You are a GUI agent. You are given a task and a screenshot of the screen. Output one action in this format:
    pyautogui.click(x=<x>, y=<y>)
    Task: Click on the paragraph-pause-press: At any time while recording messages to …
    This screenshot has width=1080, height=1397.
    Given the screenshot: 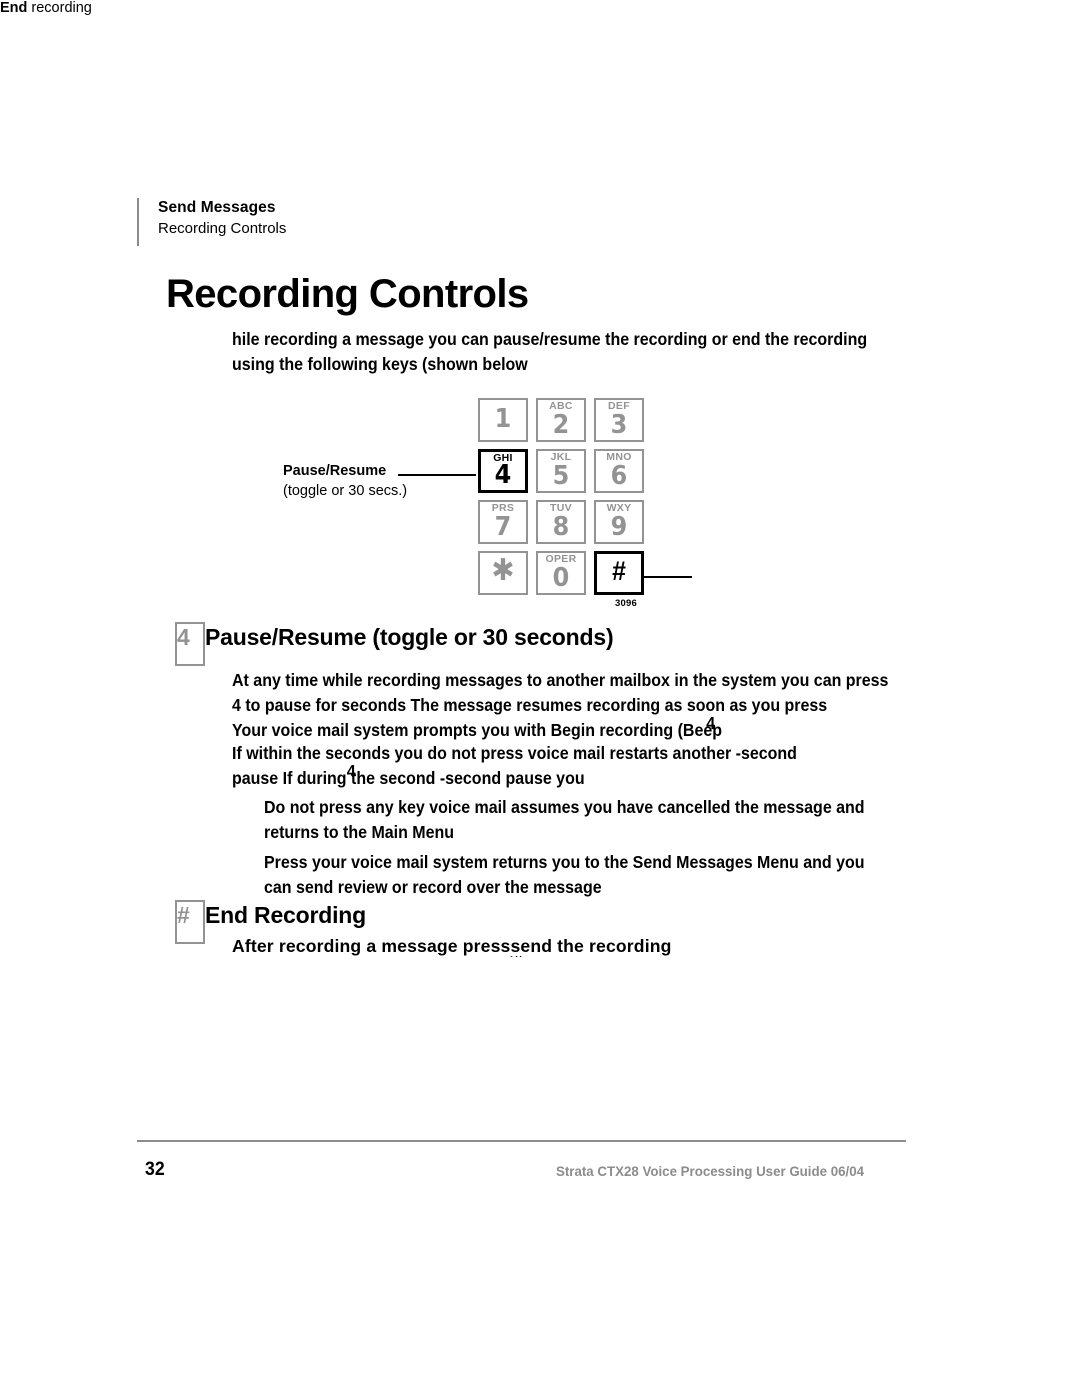 What is the action you would take?
    pyautogui.click(x=632, y=705)
    